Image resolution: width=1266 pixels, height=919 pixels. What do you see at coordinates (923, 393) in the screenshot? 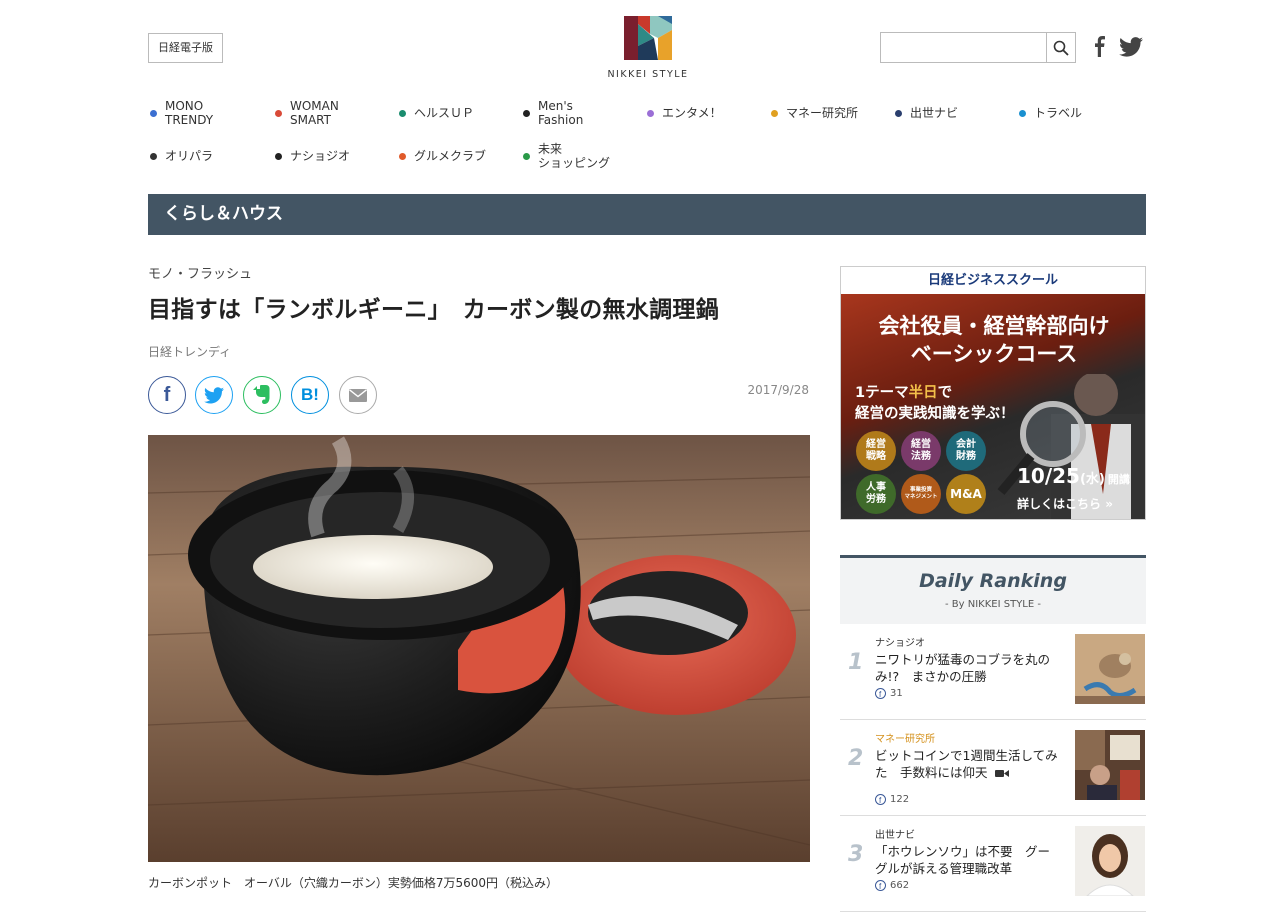
I see `ad-sub-highlight: 半日` at bounding box center [923, 393].